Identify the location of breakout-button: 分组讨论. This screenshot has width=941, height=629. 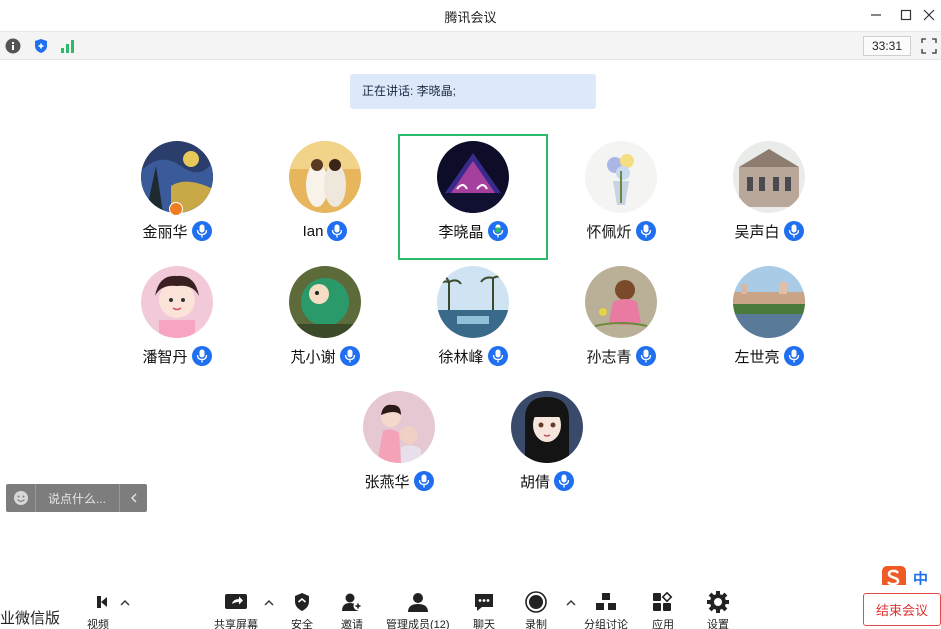
(606, 610).